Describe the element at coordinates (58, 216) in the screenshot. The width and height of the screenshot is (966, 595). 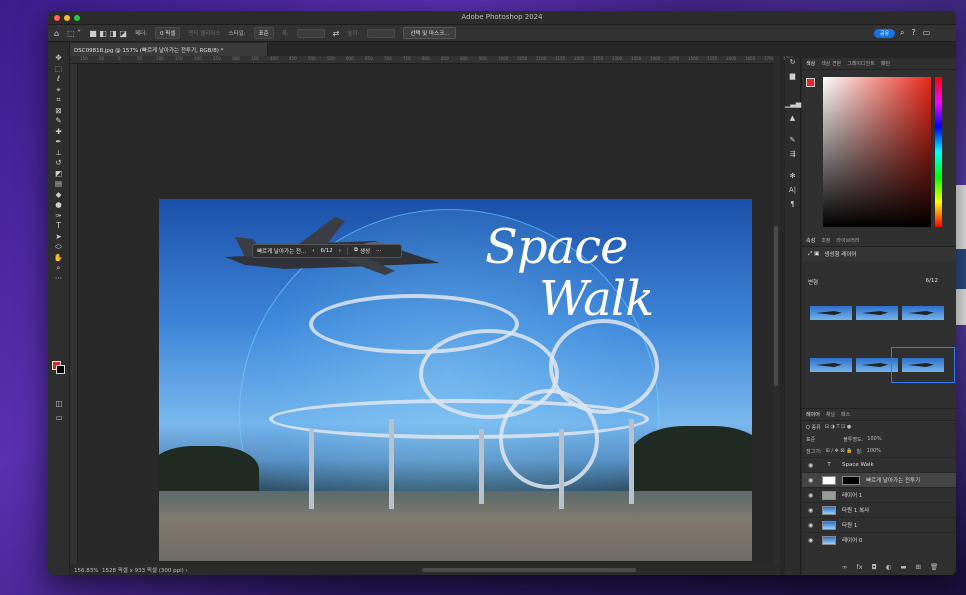
I see `pen-tool-icon: ✑` at that location.